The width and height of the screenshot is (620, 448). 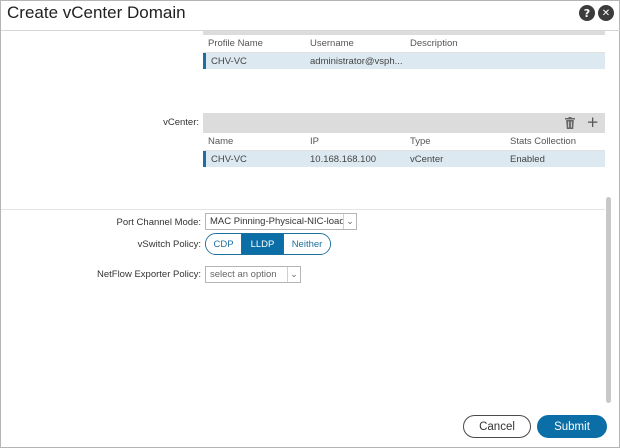 What do you see at coordinates (254, 43) in the screenshot?
I see `column-header-profile-name: Profile Name` at bounding box center [254, 43].